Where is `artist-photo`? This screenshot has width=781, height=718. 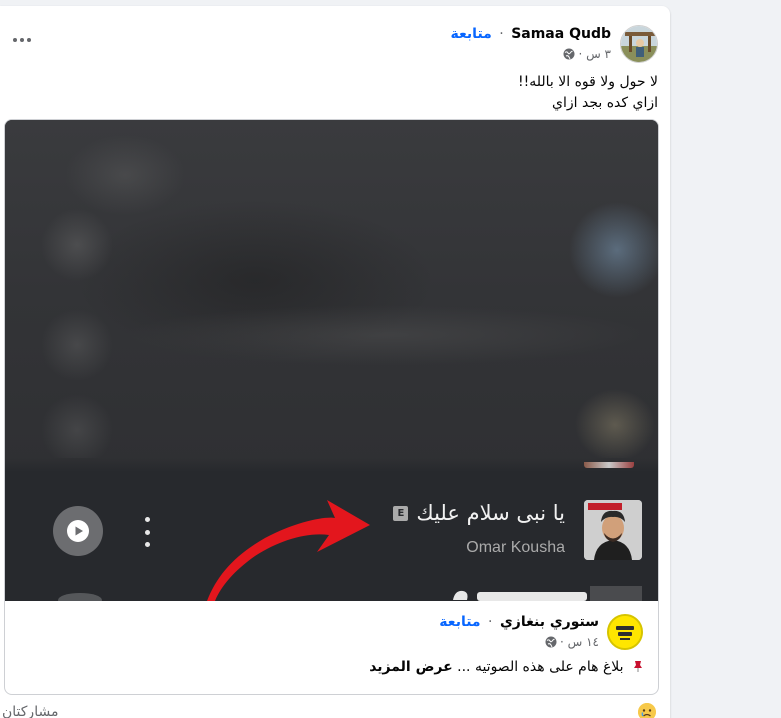
artist-photo is located at coordinates (613, 530).